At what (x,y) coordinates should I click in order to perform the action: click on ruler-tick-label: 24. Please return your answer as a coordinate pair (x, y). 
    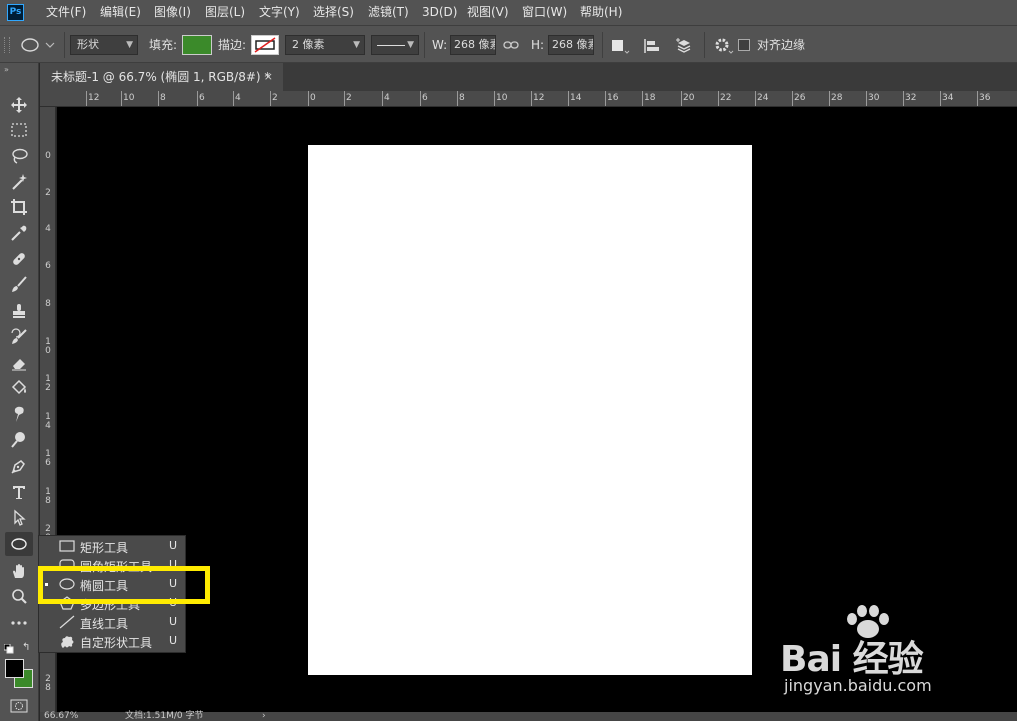
    Looking at the image, I should click on (763, 98).